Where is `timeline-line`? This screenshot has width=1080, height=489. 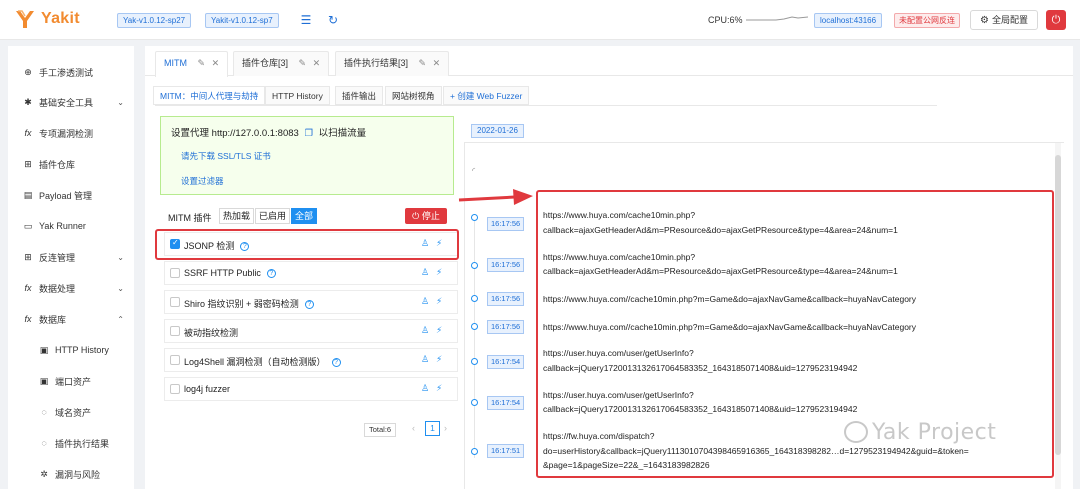
timeline-line is located at coordinates (474, 338).